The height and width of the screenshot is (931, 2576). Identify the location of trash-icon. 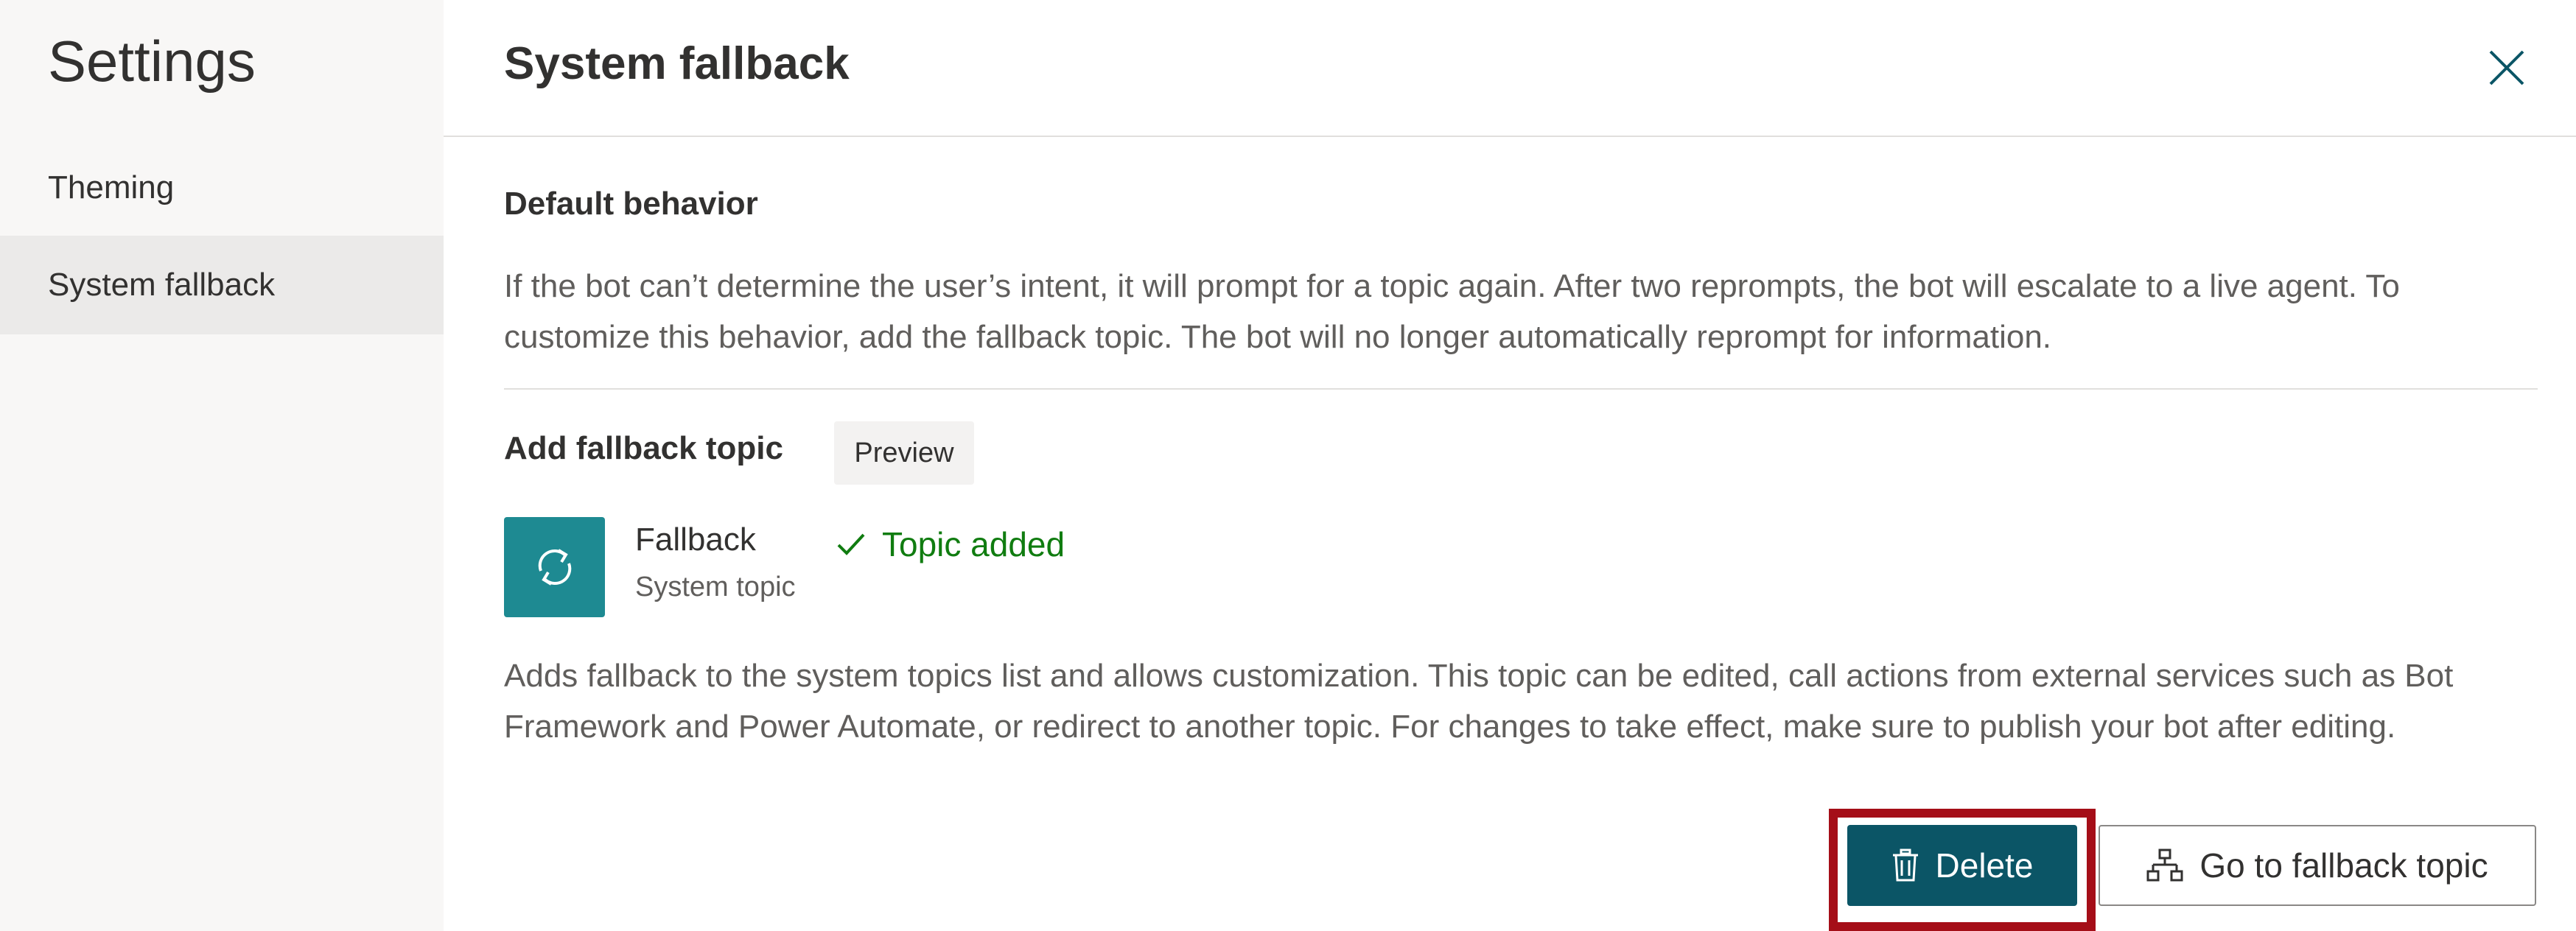
(1905, 865).